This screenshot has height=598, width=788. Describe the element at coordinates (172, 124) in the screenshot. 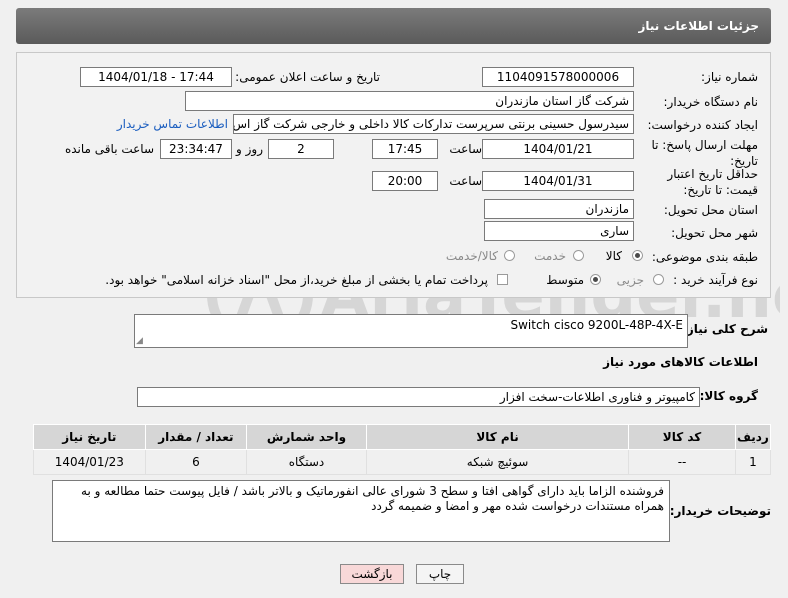

I see `buyer-contact-link: اطلاعات تماس خریدار` at that location.